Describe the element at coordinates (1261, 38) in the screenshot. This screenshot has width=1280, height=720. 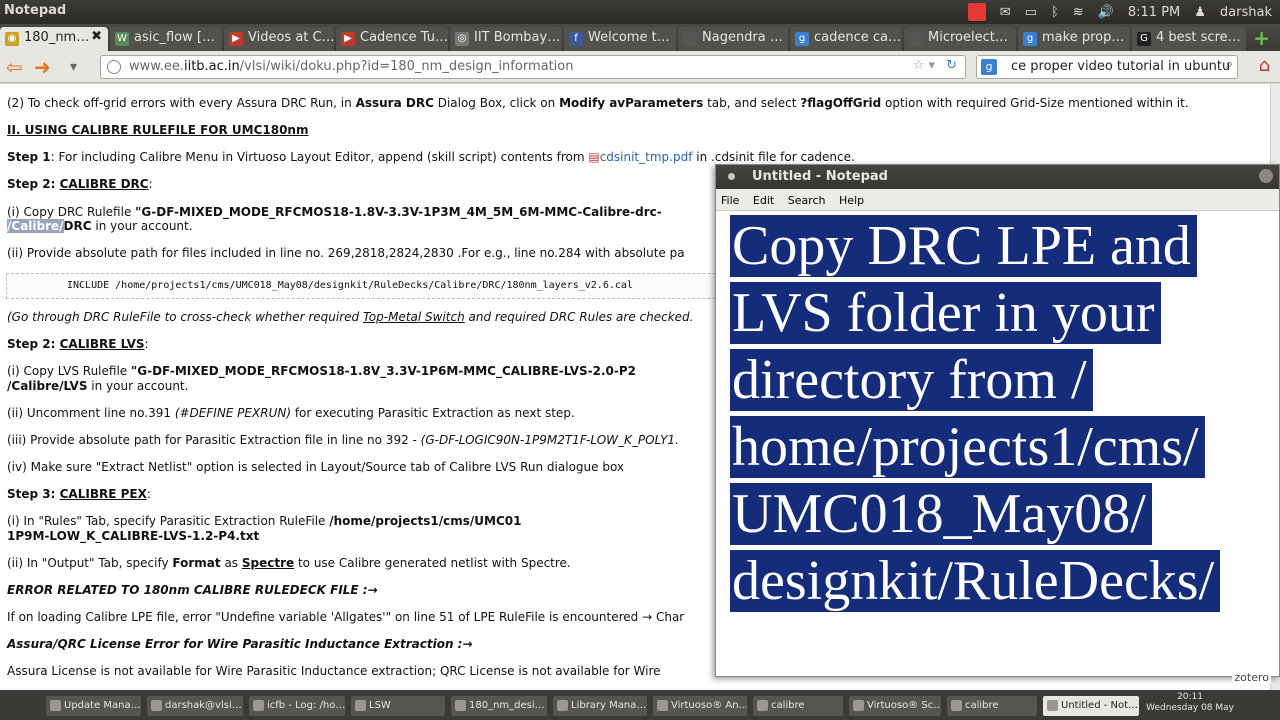
I see `new-tab-icon: +` at that location.